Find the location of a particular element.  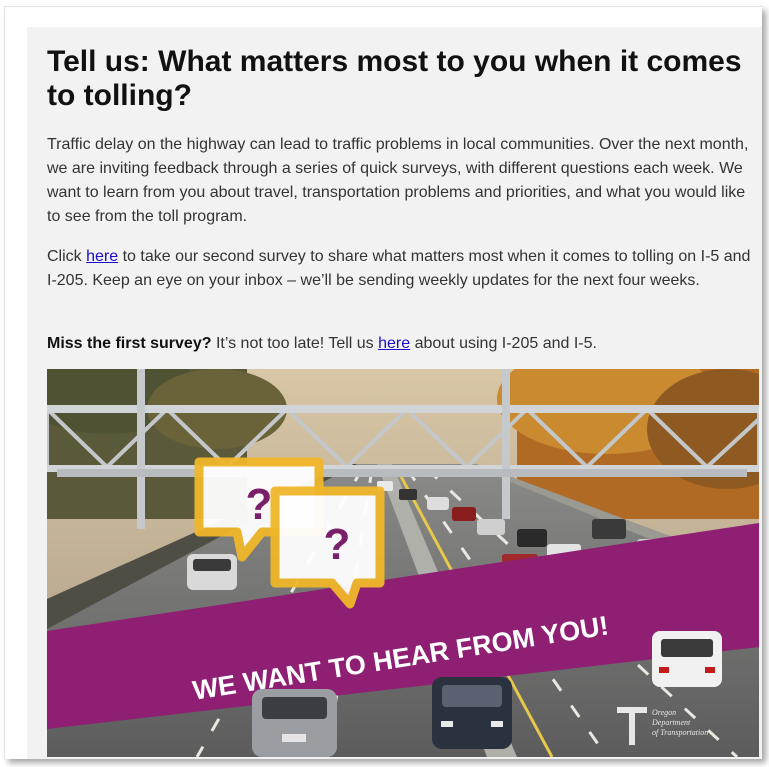

first-survey-link: here is located at coordinates (394, 343).